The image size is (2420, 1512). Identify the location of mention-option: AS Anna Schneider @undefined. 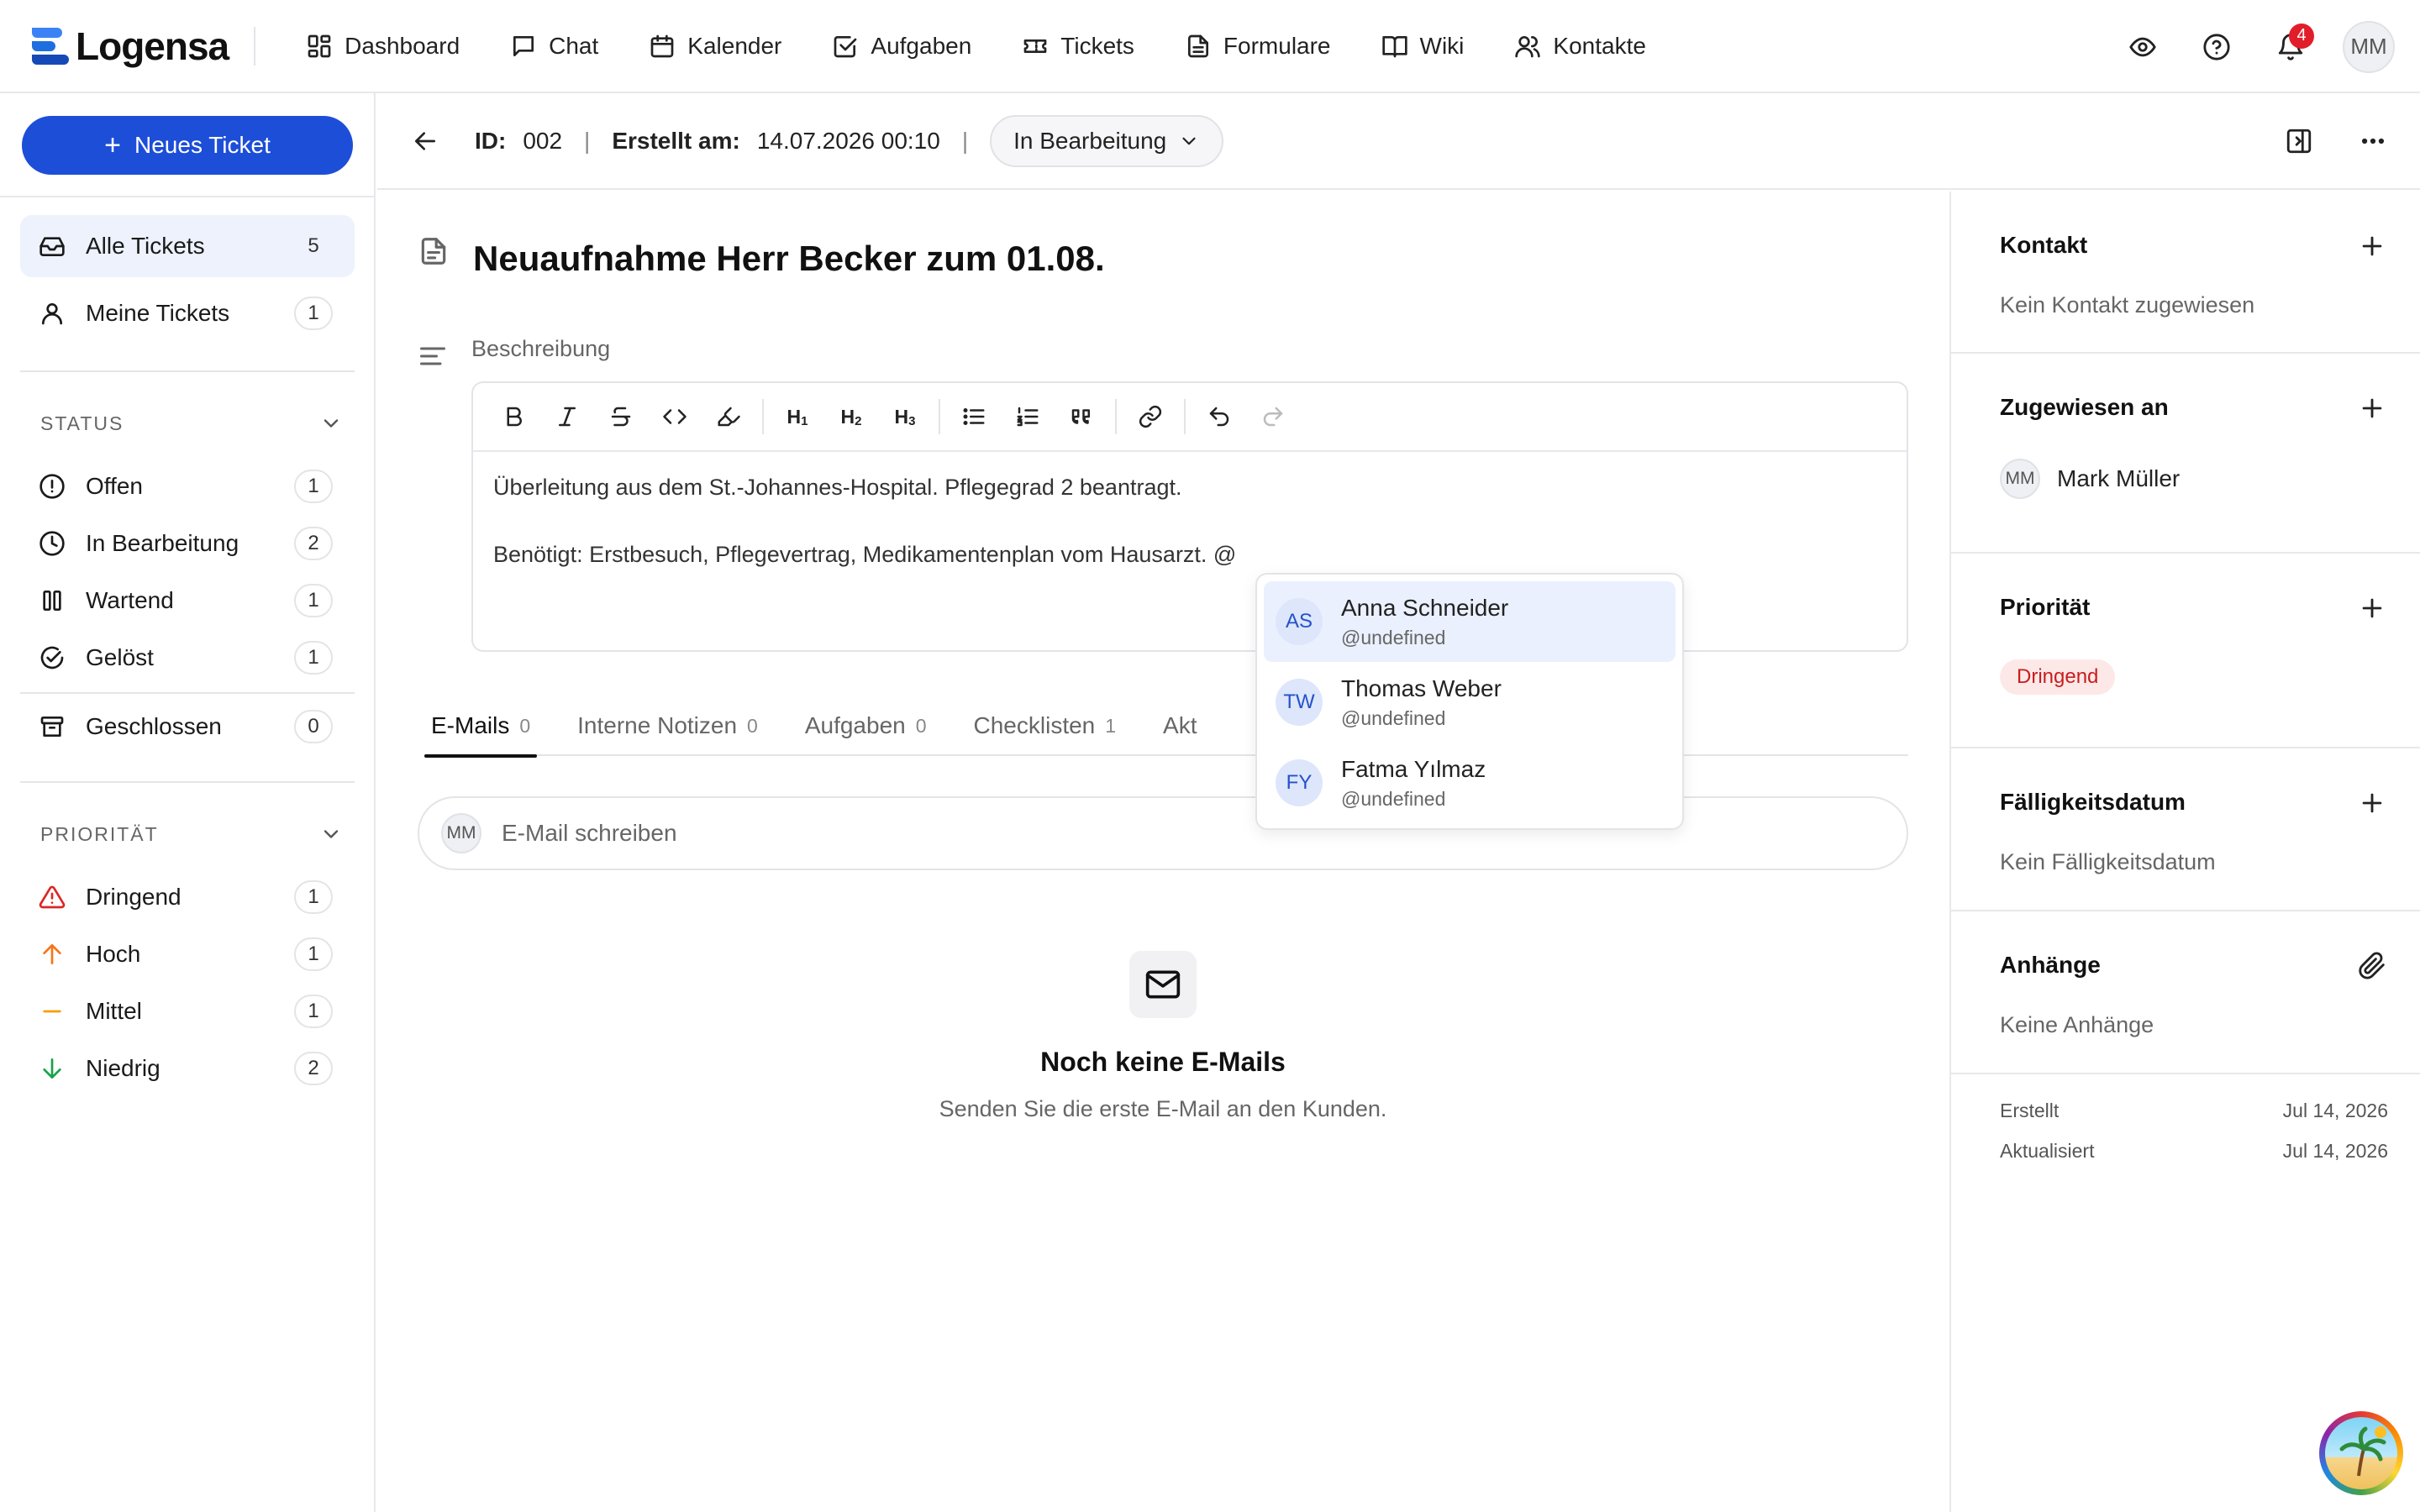
(1470, 621).